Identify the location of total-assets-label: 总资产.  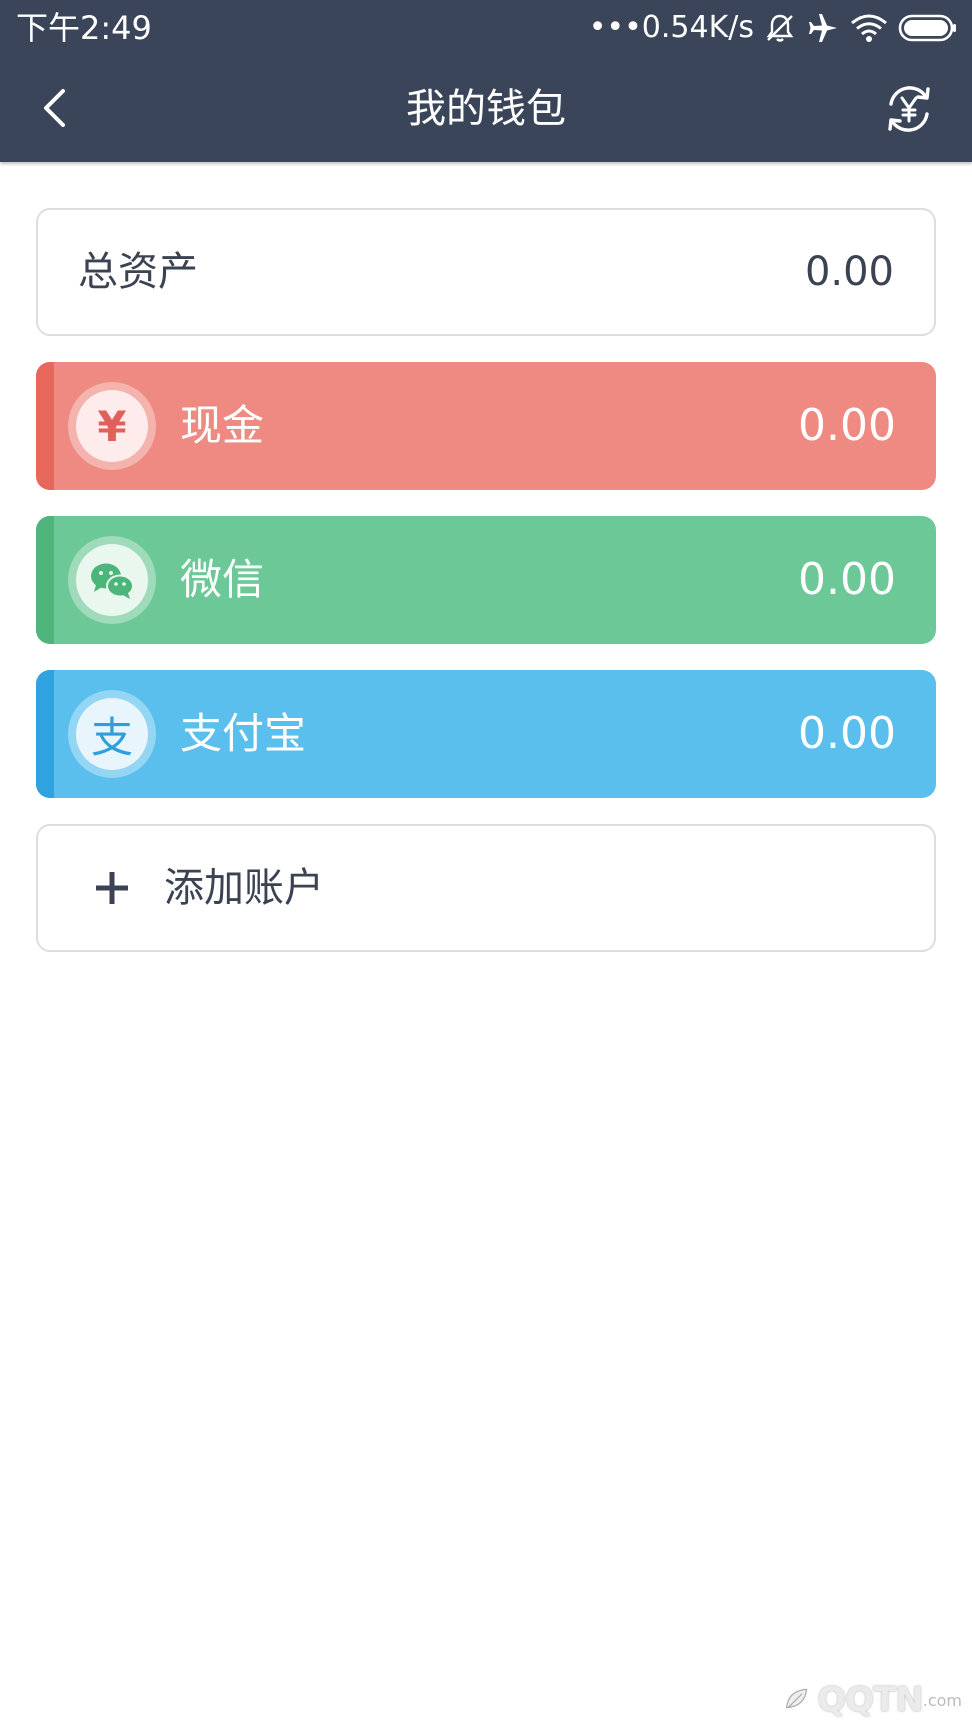
(138, 272).